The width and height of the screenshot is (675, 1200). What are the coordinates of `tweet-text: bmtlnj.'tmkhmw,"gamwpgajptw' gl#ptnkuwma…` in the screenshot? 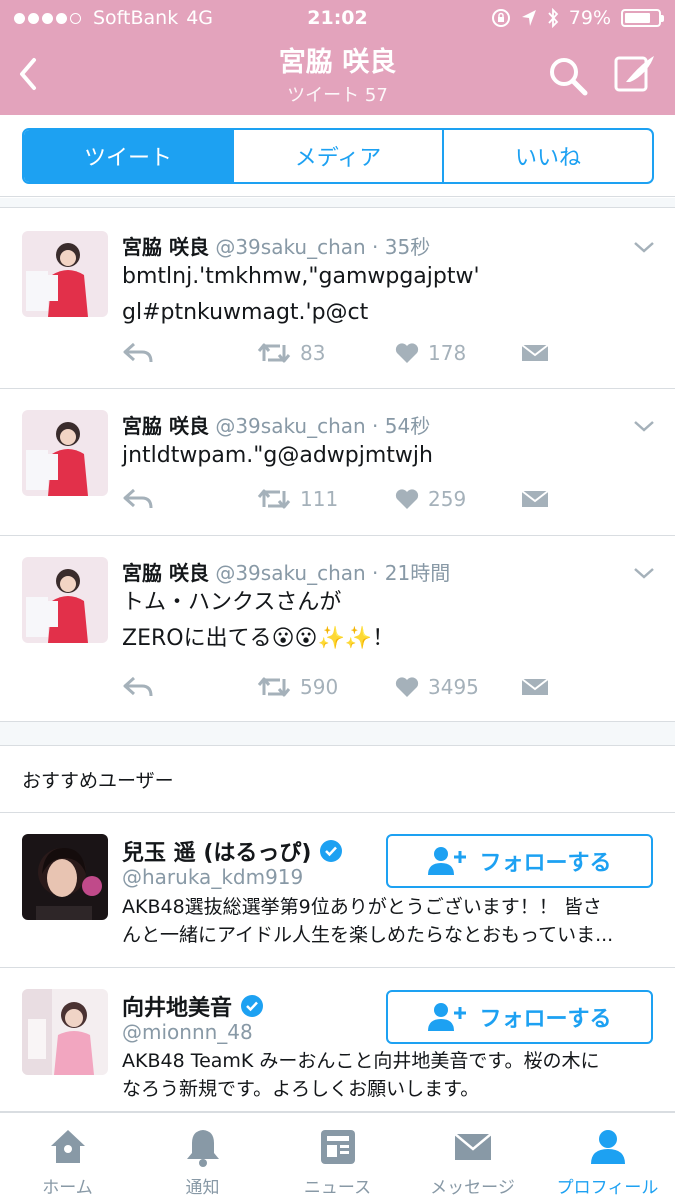 It's located at (382, 295).